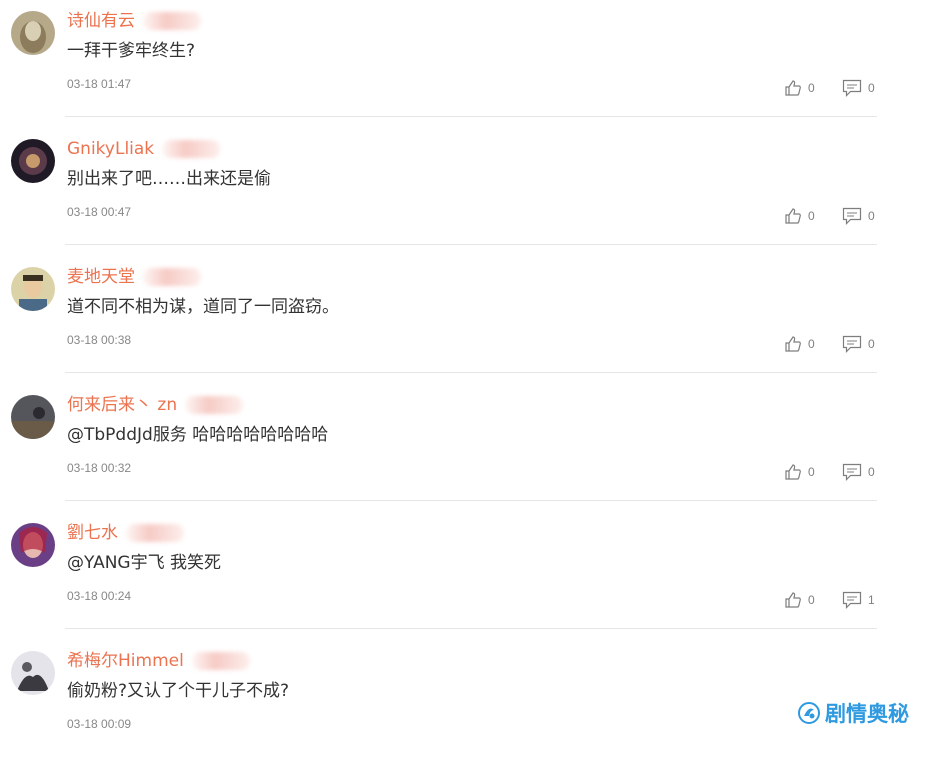  What do you see at coordinates (99, 212) in the screenshot?
I see `timestamp: 03-18 00:47` at bounding box center [99, 212].